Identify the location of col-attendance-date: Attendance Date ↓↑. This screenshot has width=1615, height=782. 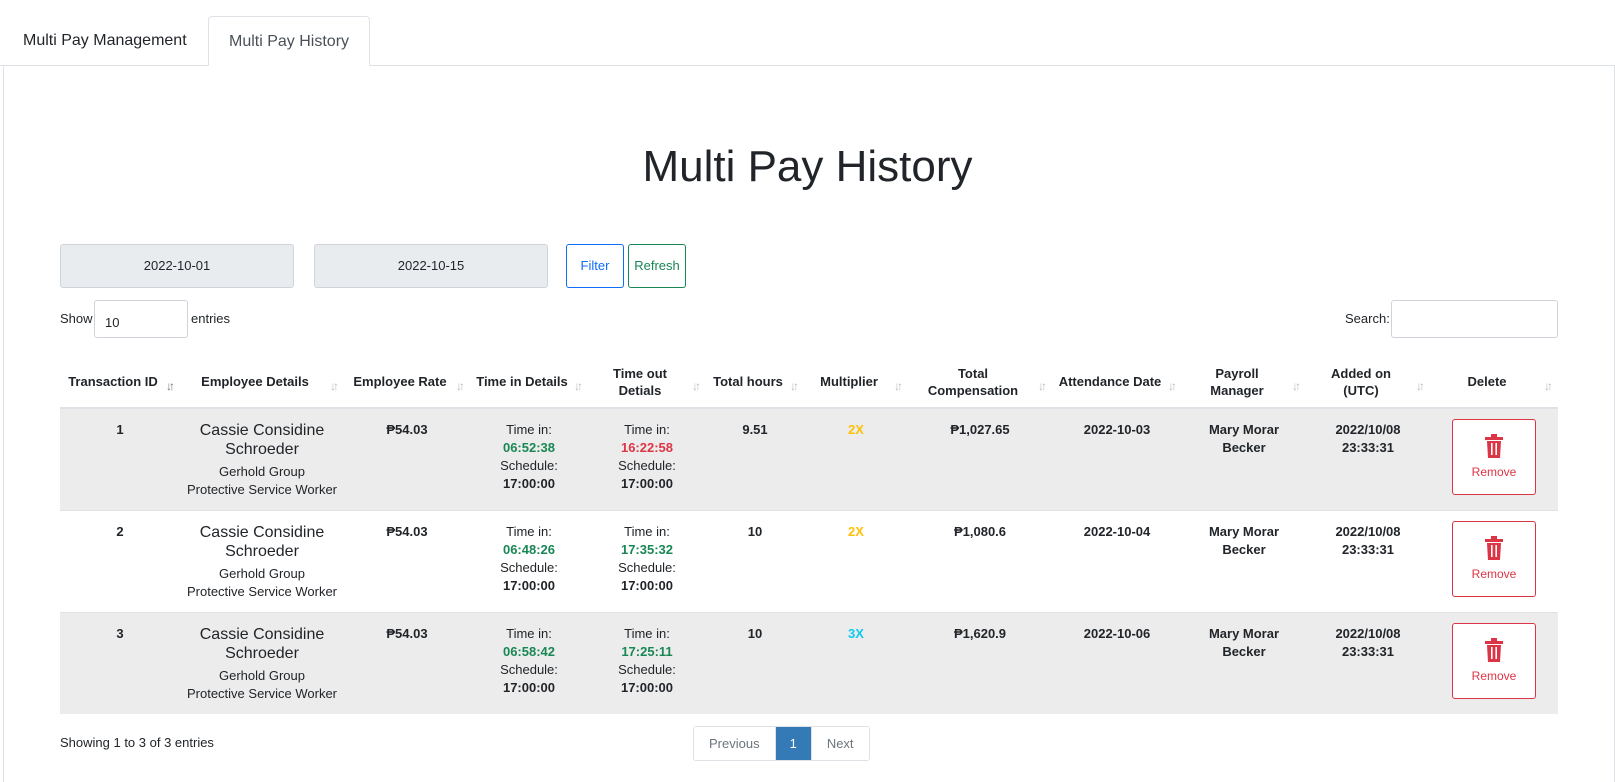
(1117, 382).